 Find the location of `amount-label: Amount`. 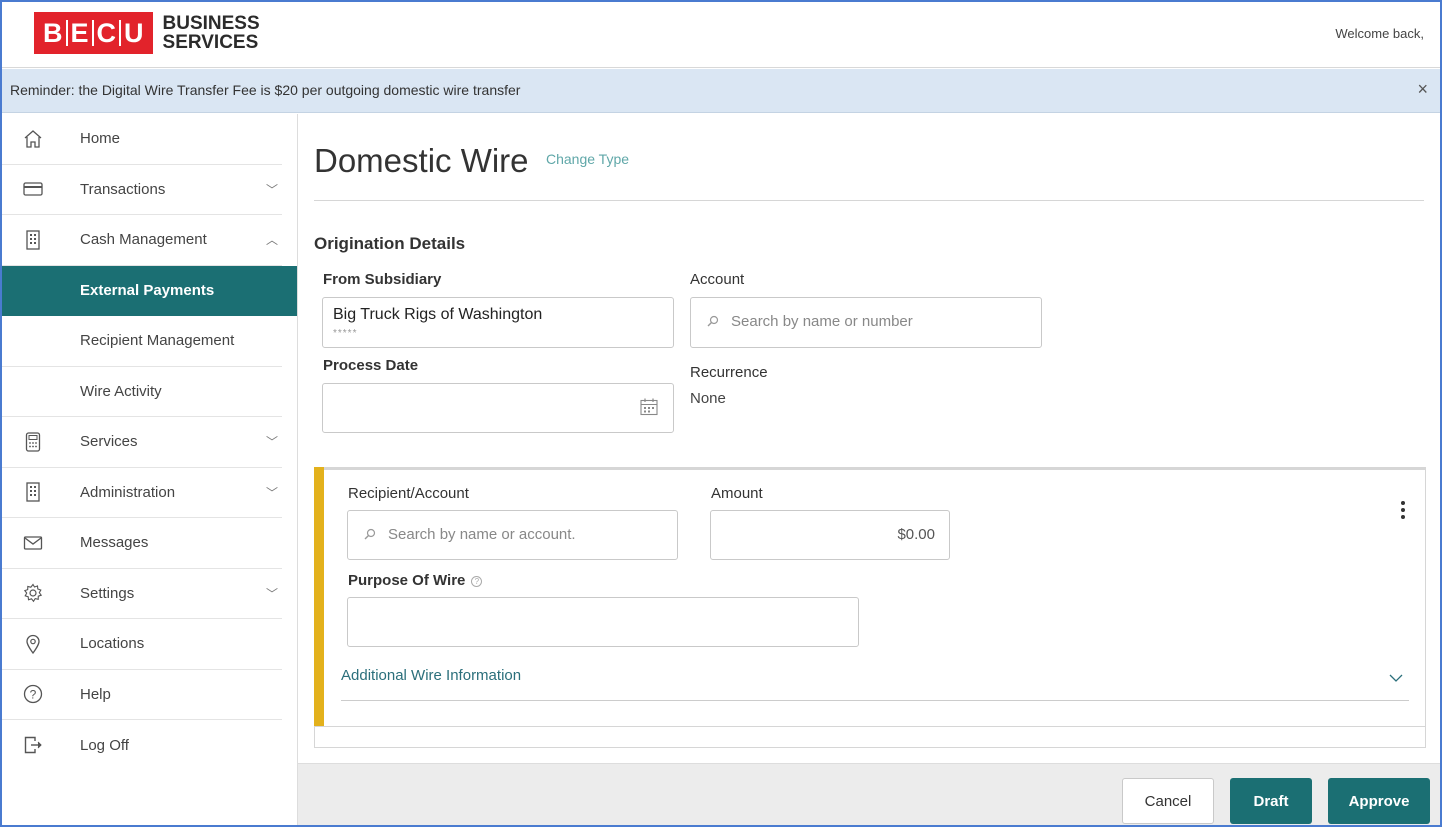

amount-label: Amount is located at coordinates (737, 493).